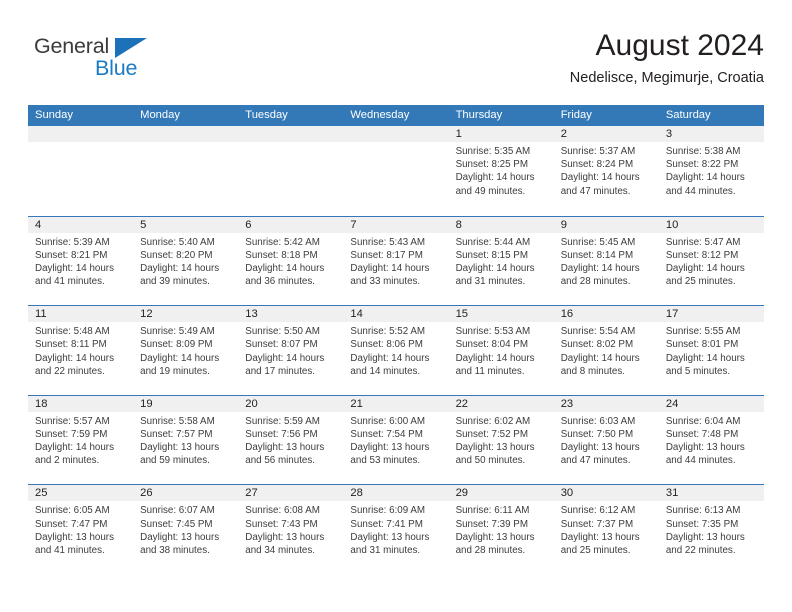  I want to click on general-blue-logo: General Blue, so click(109, 61).